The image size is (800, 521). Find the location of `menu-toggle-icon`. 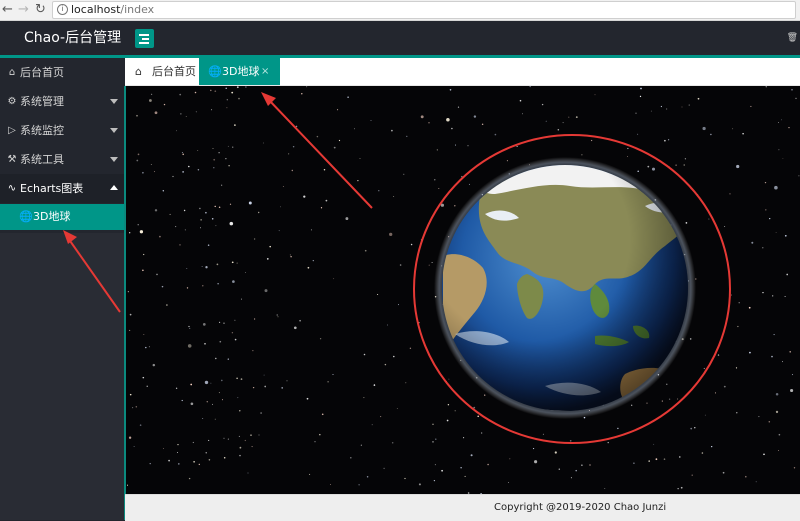

menu-toggle-icon is located at coordinates (144, 38).